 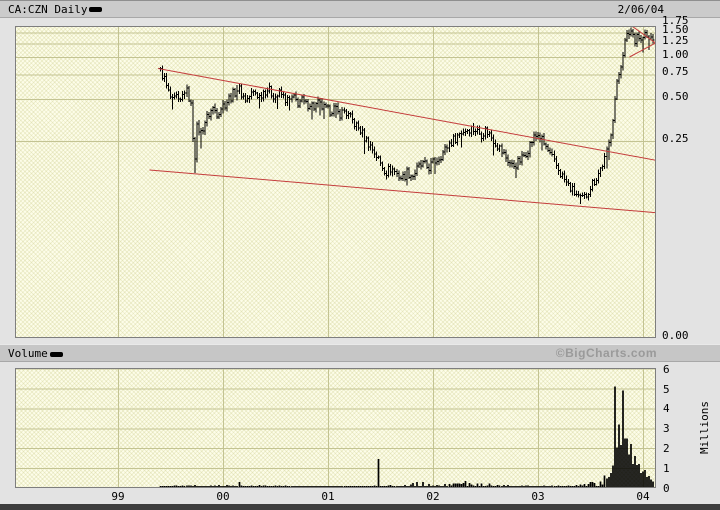 What do you see at coordinates (48, 9) in the screenshot?
I see `symbol-title: CA:CZN Daily` at bounding box center [48, 9].